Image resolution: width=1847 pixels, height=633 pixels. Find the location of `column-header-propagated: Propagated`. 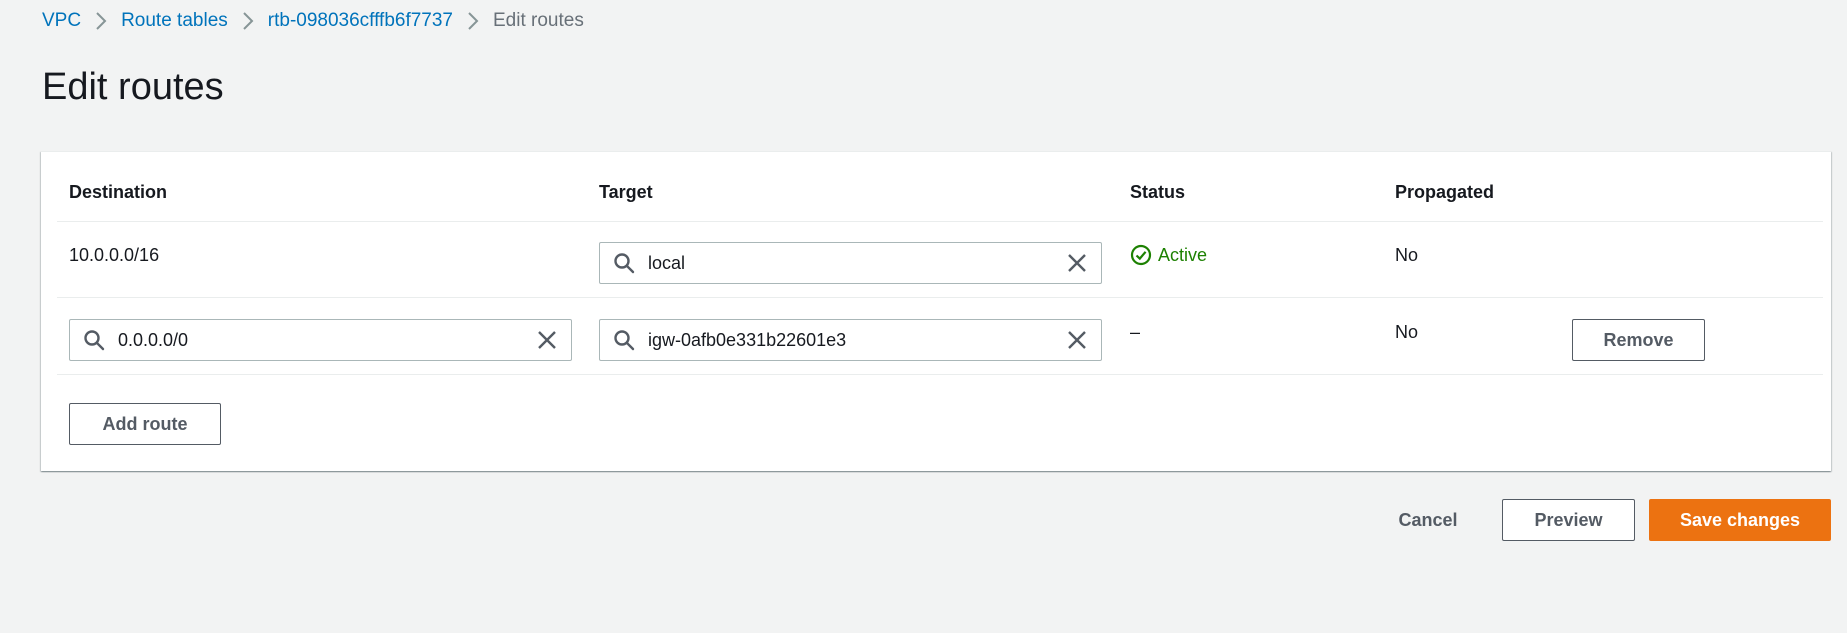

column-header-propagated: Propagated is located at coordinates (1445, 192).